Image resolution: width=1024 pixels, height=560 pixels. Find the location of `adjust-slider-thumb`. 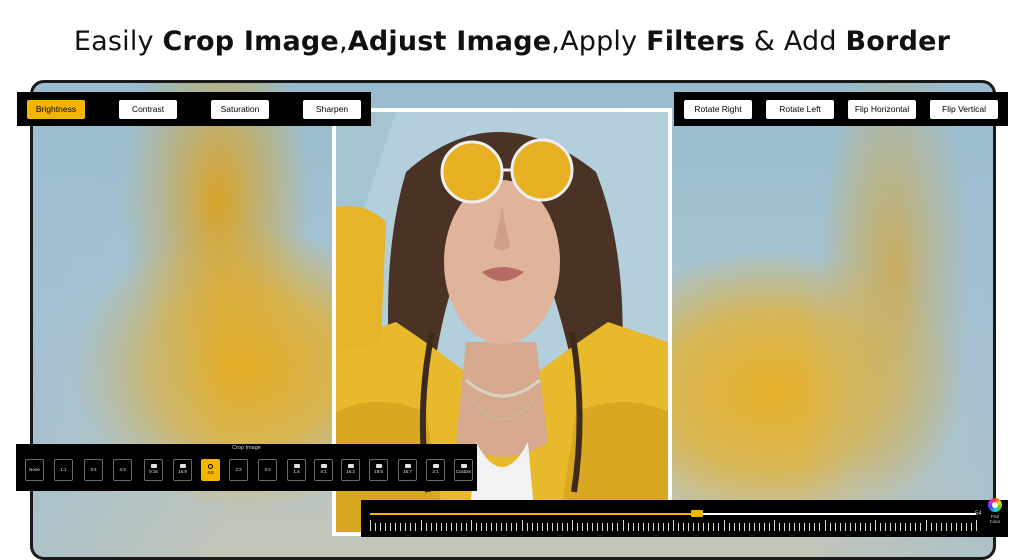

adjust-slider-thumb is located at coordinates (697, 513).